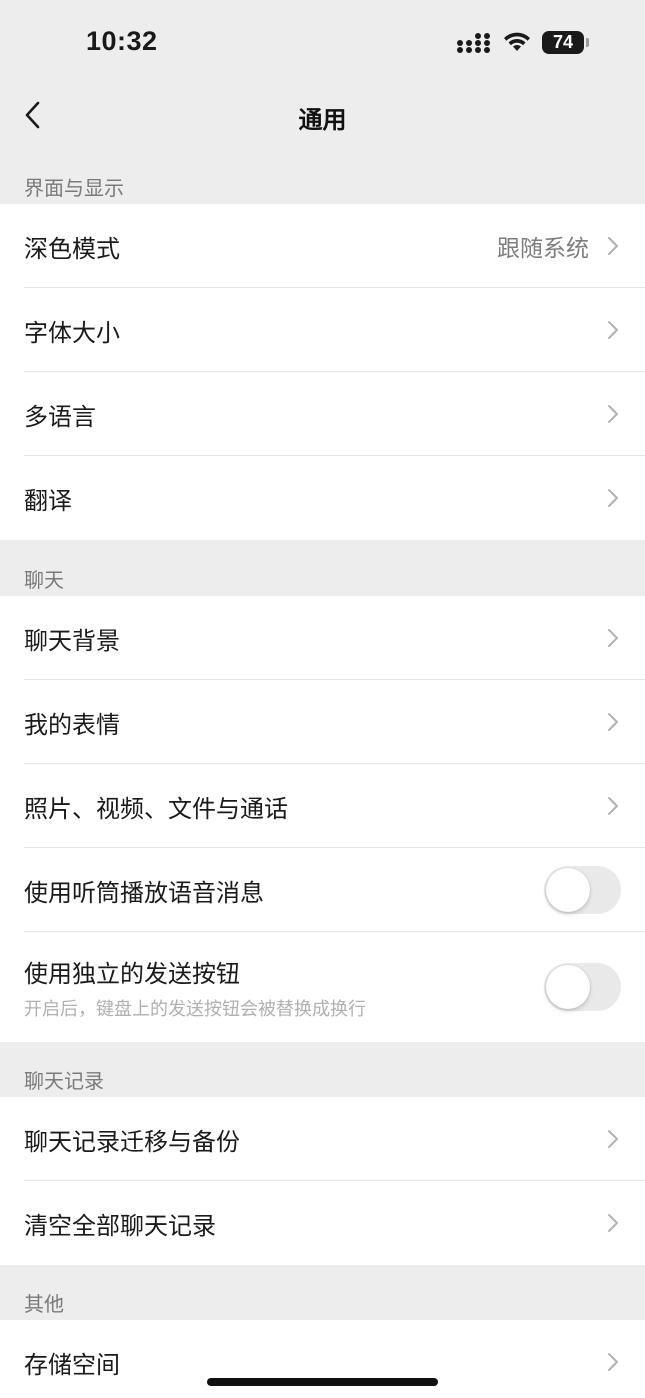 The width and height of the screenshot is (645, 1398). Describe the element at coordinates (322, 246) in the screenshot. I see `setting-dark-mode: 深色模式 跟随系统` at that location.